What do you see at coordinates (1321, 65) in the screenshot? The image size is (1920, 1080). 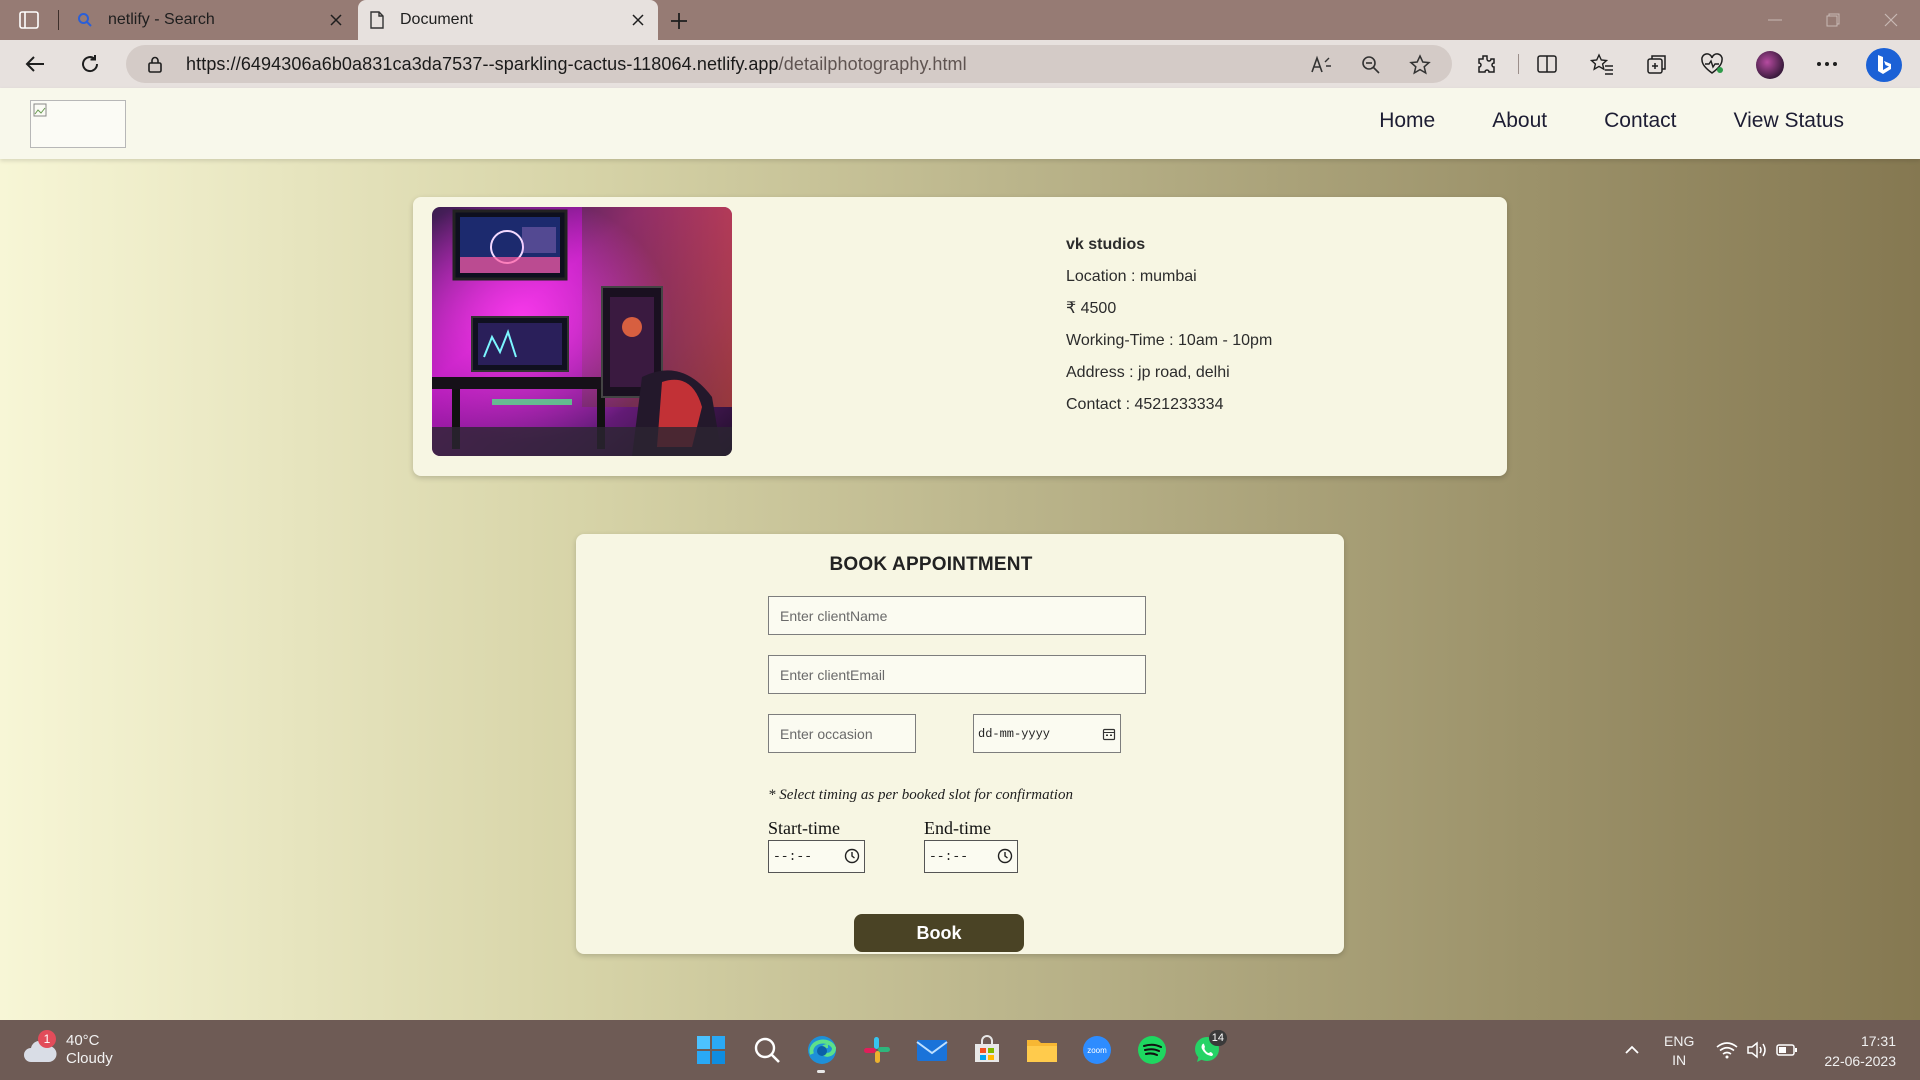 I see `read-aloud-icon` at bounding box center [1321, 65].